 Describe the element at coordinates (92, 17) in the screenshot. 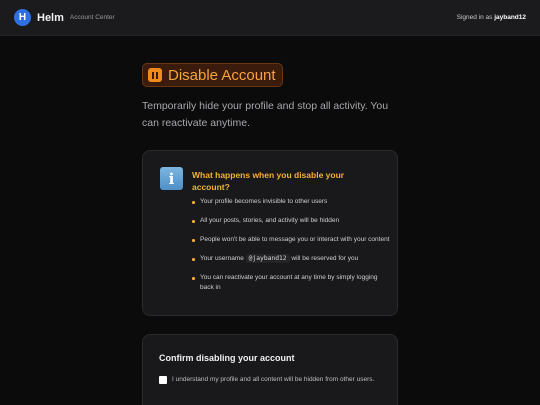

I see `brand-subtitle: Account Center` at that location.